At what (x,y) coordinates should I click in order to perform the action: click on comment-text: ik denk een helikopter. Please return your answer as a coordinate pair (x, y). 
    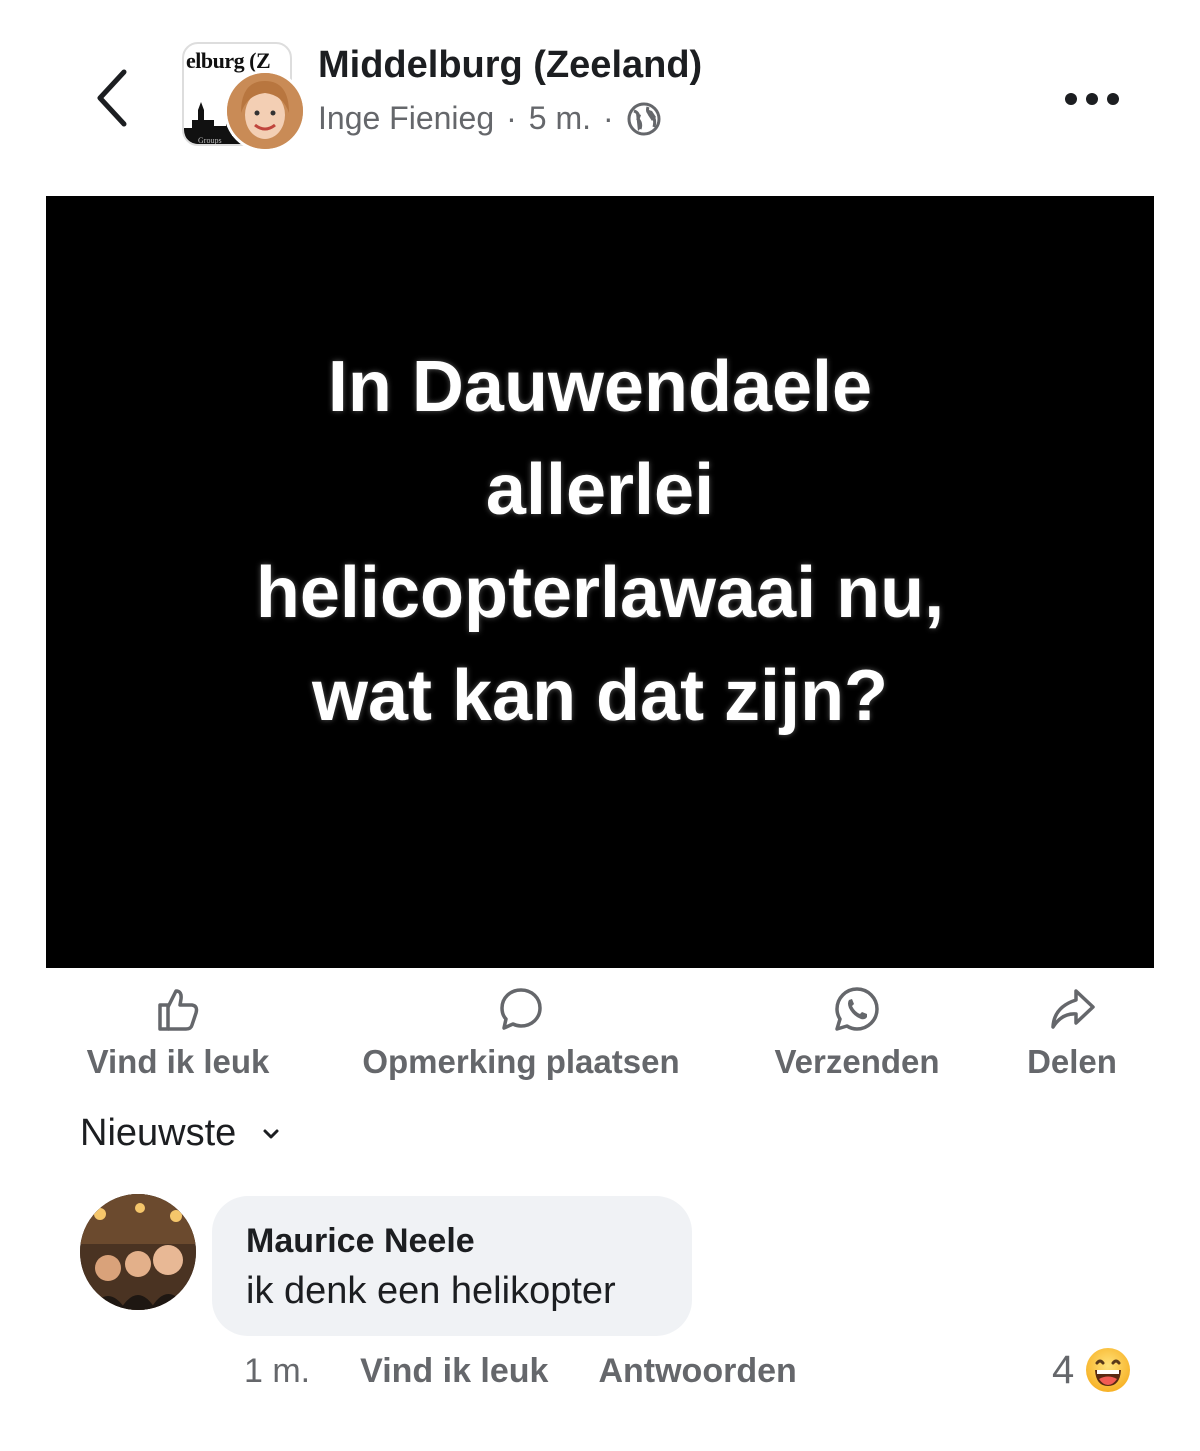
    Looking at the image, I should click on (431, 1291).